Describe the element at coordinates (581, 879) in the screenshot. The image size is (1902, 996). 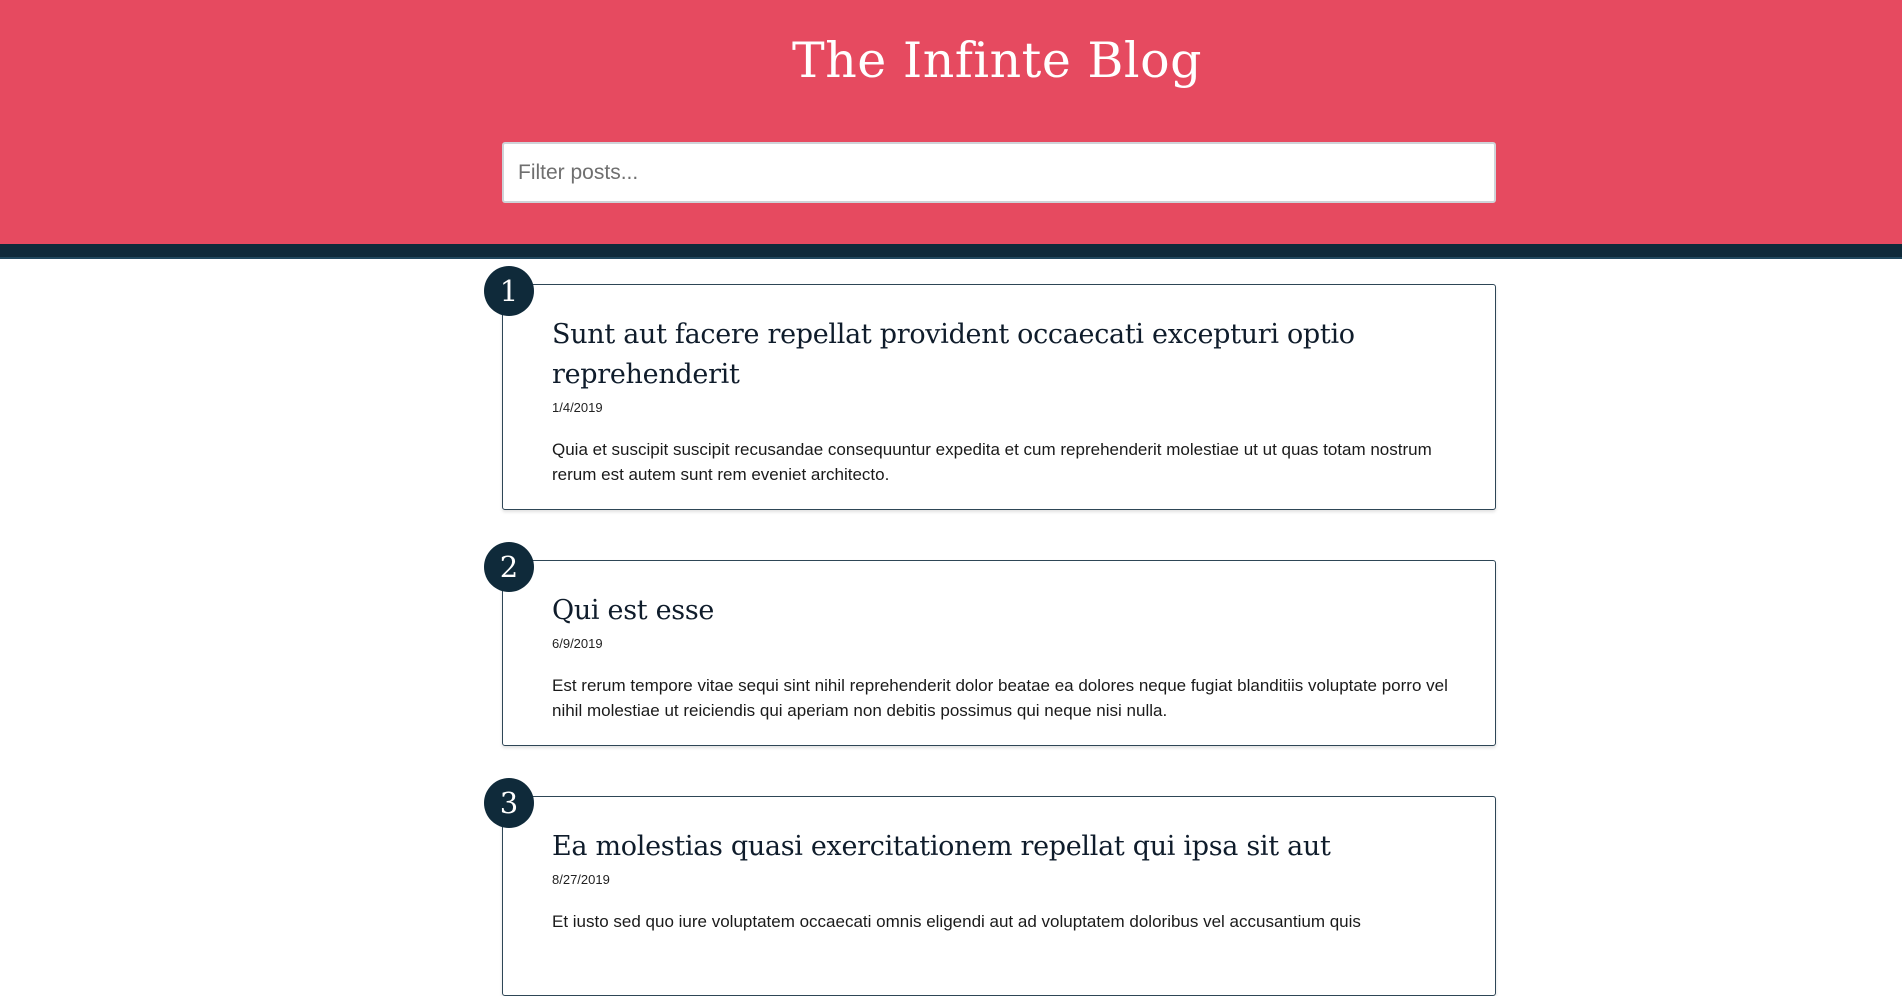
I see `post-date: 8/27/2019` at that location.